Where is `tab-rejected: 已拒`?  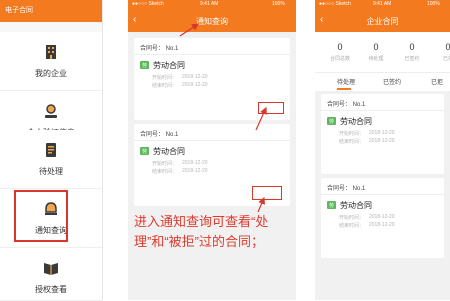
tab-rejected: 已拒 is located at coordinates (437, 81).